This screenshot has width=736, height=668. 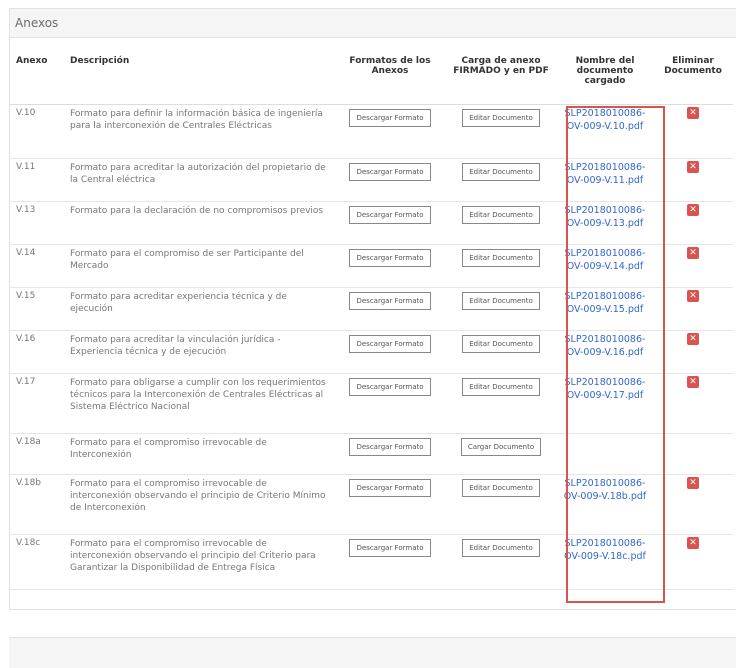 I want to click on document-link: SLP2018010086-OV-009-V.14.pdf, so click(x=605, y=260).